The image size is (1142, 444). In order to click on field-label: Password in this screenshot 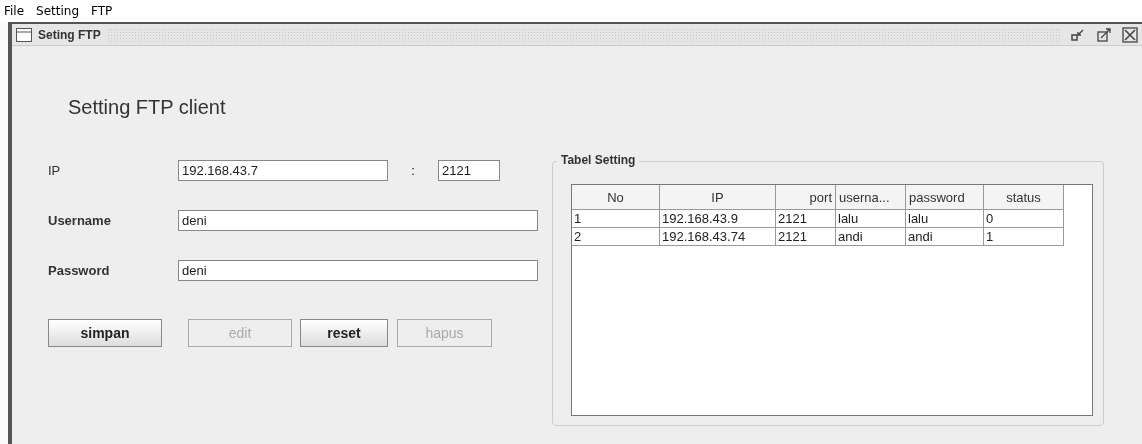, I will do `click(79, 270)`.